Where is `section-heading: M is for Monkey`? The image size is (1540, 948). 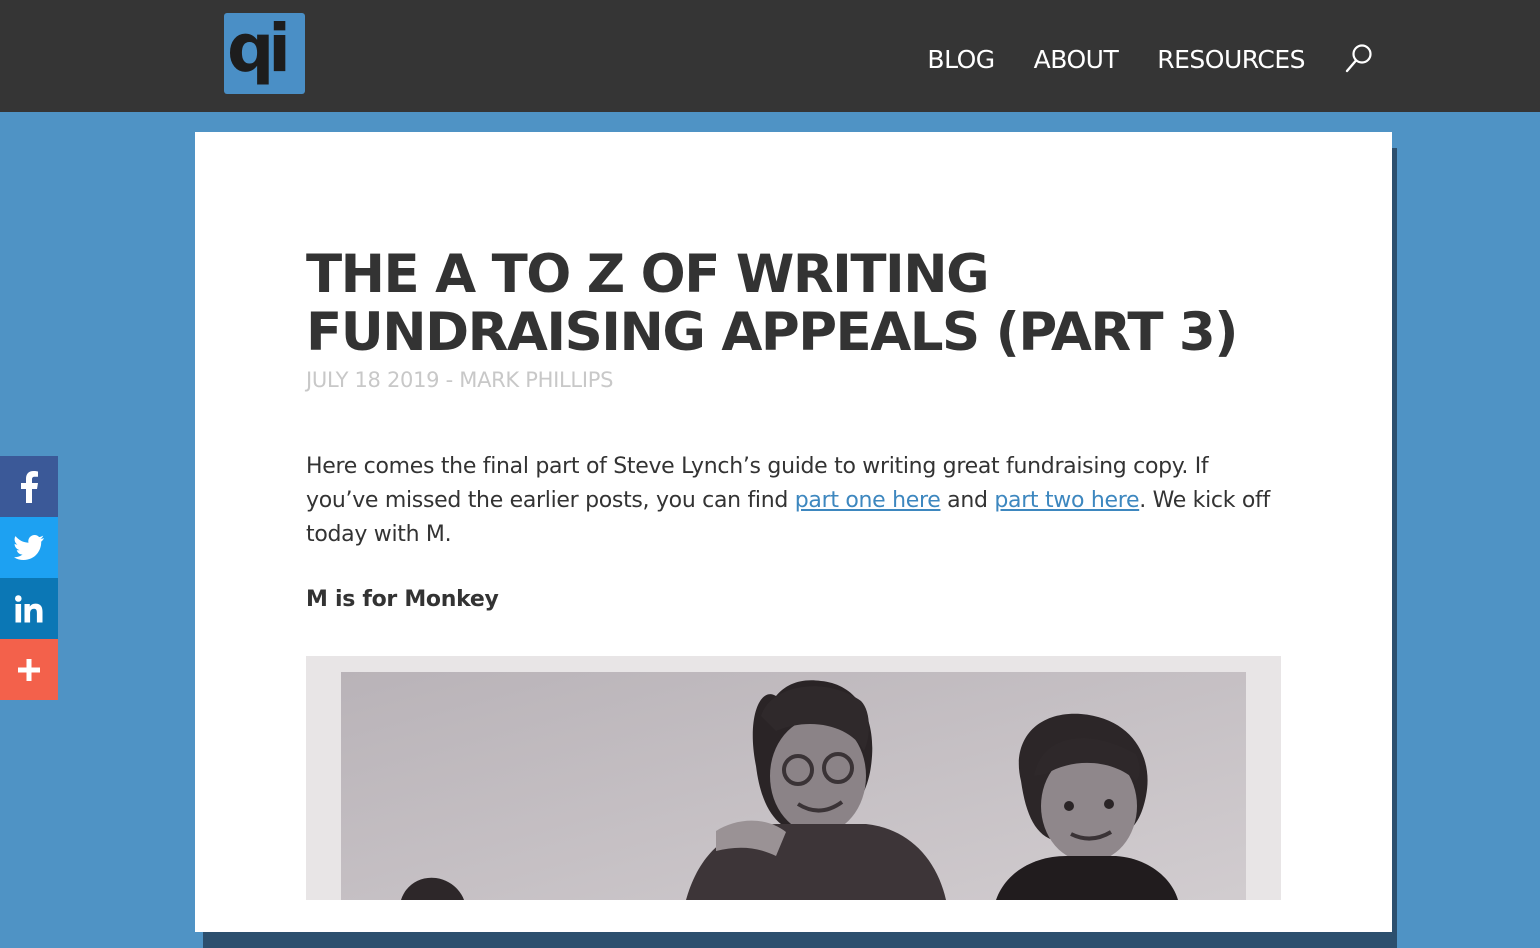 section-heading: M is for Monkey is located at coordinates (402, 599).